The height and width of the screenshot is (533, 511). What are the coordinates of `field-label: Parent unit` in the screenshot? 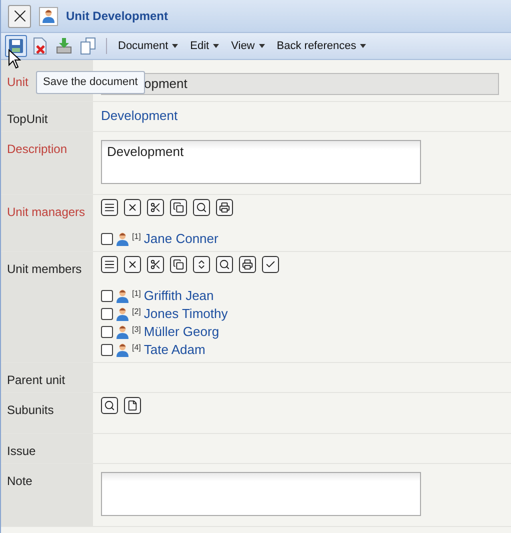 It's located at (36, 380).